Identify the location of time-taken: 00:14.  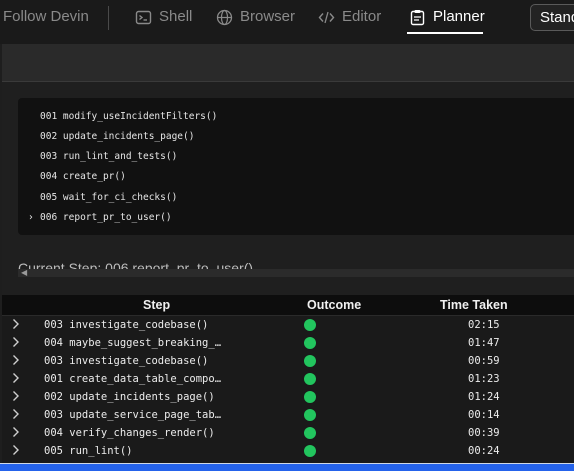
(484, 415).